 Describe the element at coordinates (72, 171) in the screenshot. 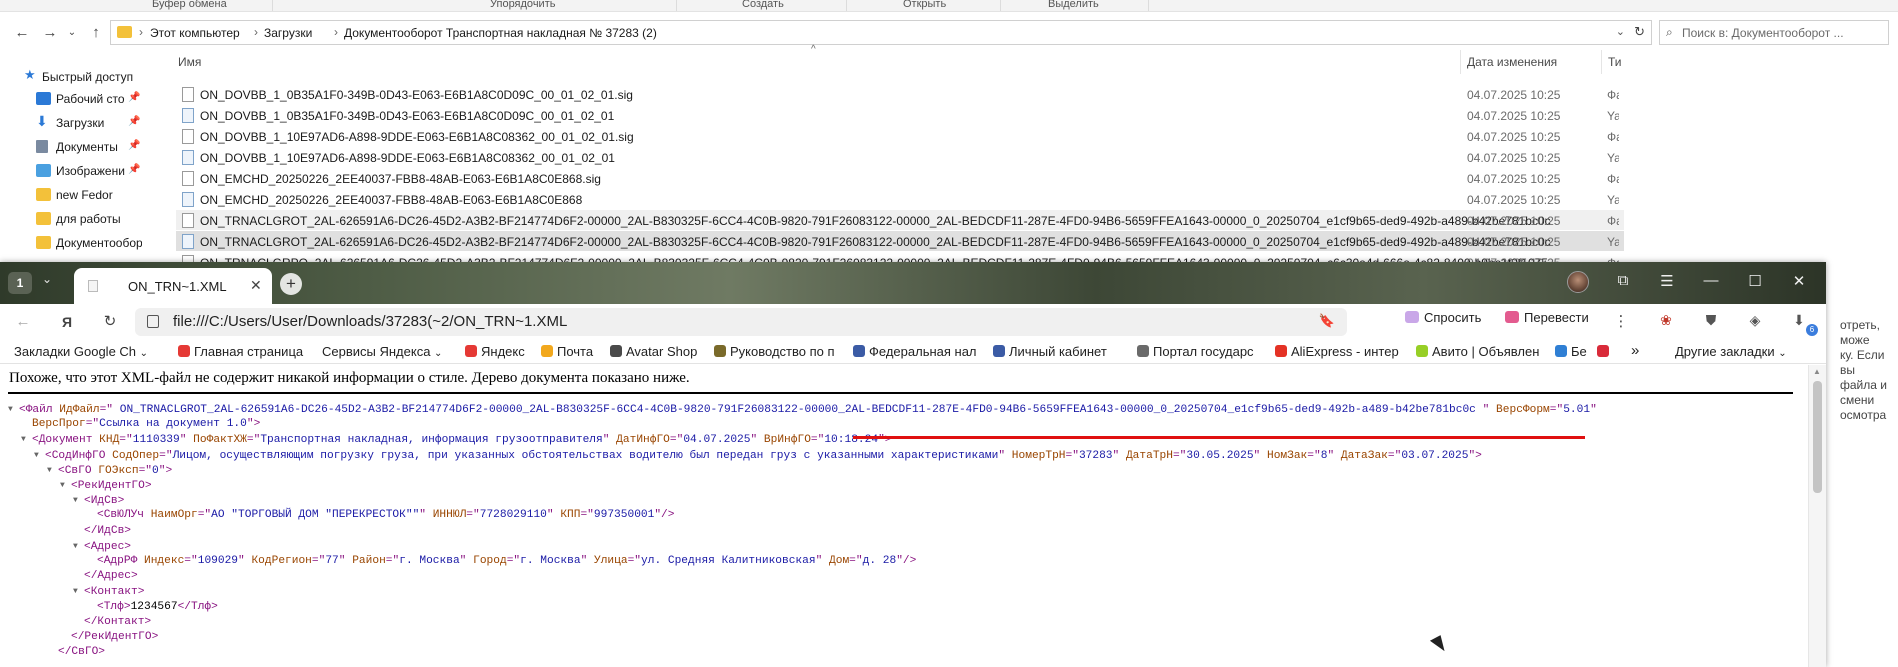

I see `nav-item-images: Изображени 📌` at that location.